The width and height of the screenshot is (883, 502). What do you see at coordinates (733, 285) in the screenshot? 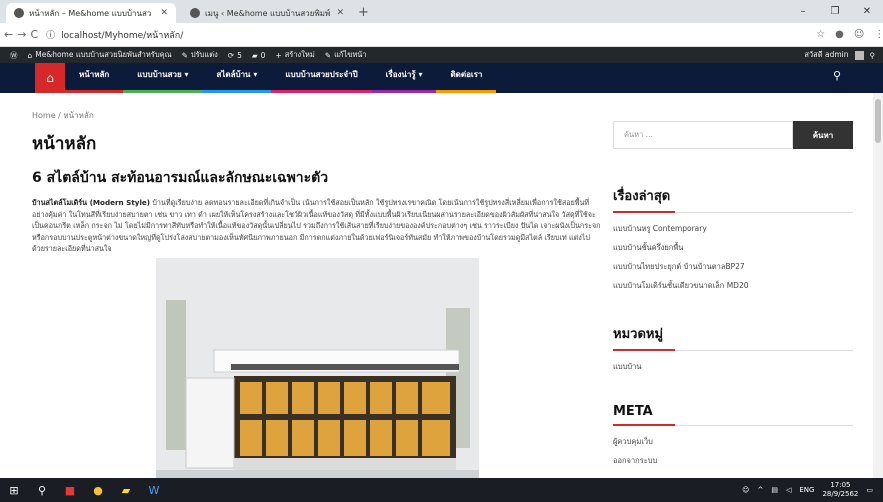
I see `recent-post-link: แบบบ้านโมเดิร์นชั้นเดียวขนาดเล็ก MD20` at bounding box center [733, 285].